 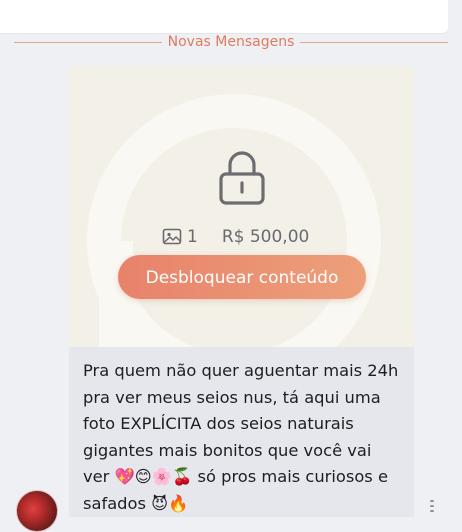 I want to click on media-count: 1, so click(x=192, y=237).